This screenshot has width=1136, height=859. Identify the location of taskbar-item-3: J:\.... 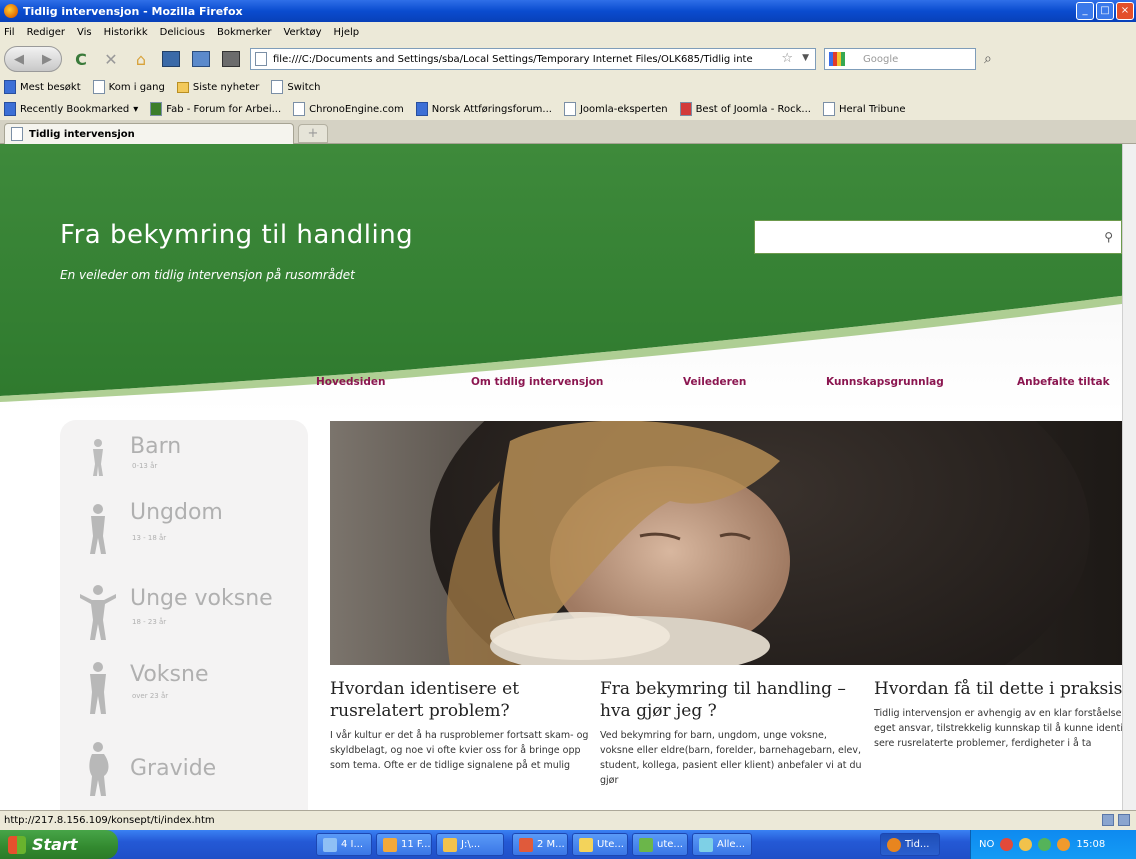
(470, 844).